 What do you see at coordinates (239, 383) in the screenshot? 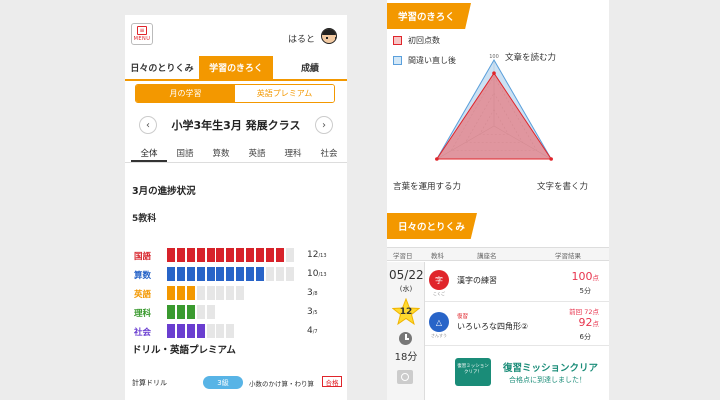
I see `drill-row: 計算ドリル 3級 小数のかけ算・わり算 合格` at bounding box center [239, 383].